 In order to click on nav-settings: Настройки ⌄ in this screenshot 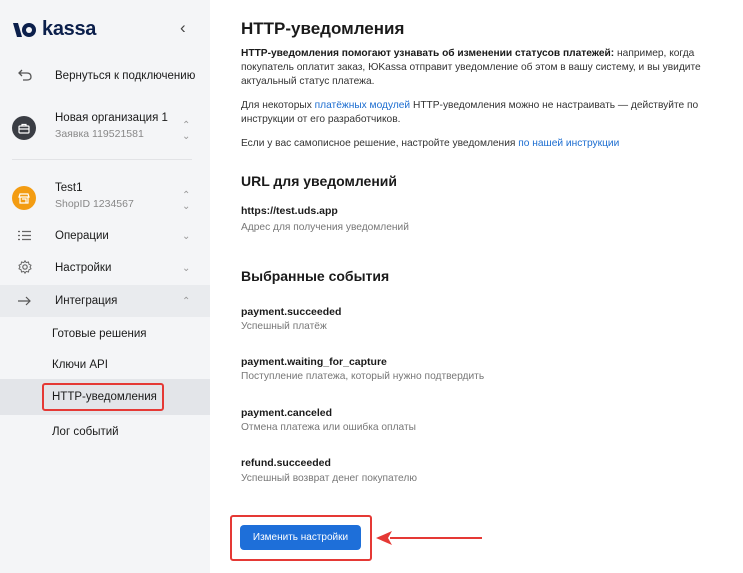, I will do `click(105, 268)`.